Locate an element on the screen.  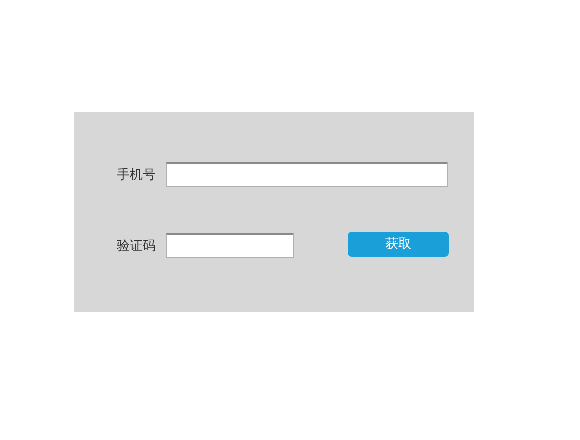
code-input-field is located at coordinates (230, 245).